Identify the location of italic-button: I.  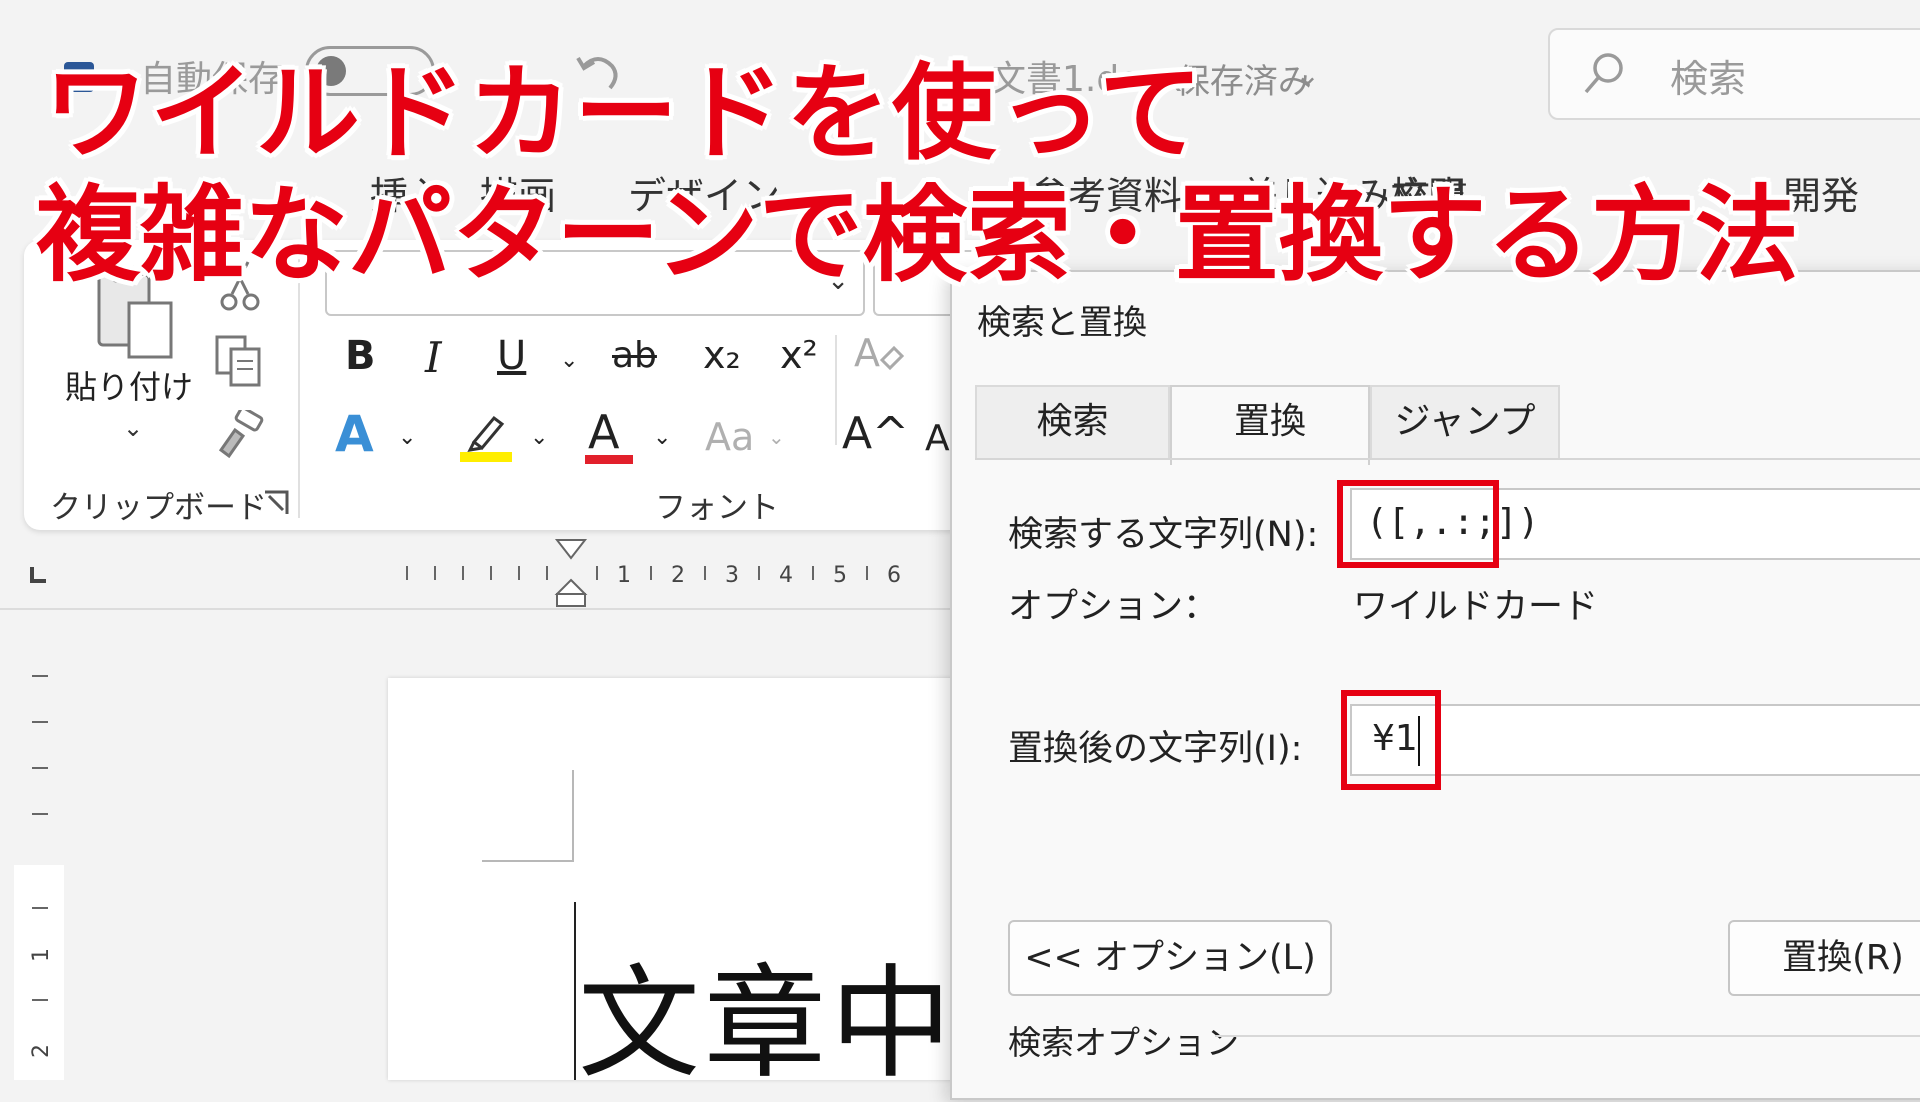
(433, 357).